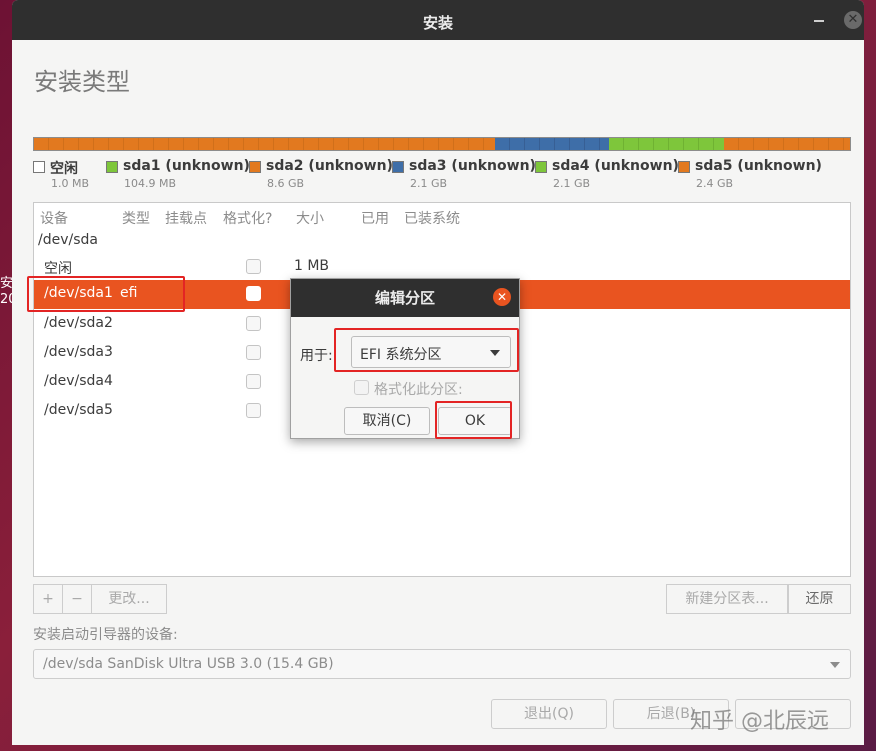 This screenshot has width=876, height=751. Describe the element at coordinates (405, 298) in the screenshot. I see `dialog-title: 编辑分区` at that location.